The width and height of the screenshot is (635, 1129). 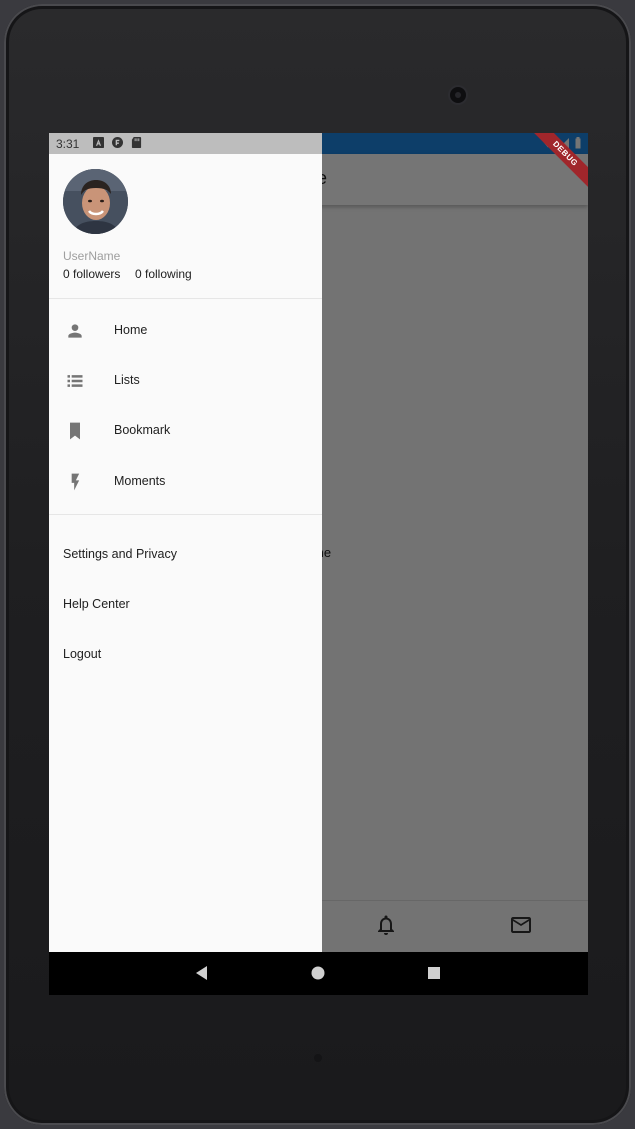 What do you see at coordinates (91, 274) in the screenshot?
I see `followers-count: 0 followers` at bounding box center [91, 274].